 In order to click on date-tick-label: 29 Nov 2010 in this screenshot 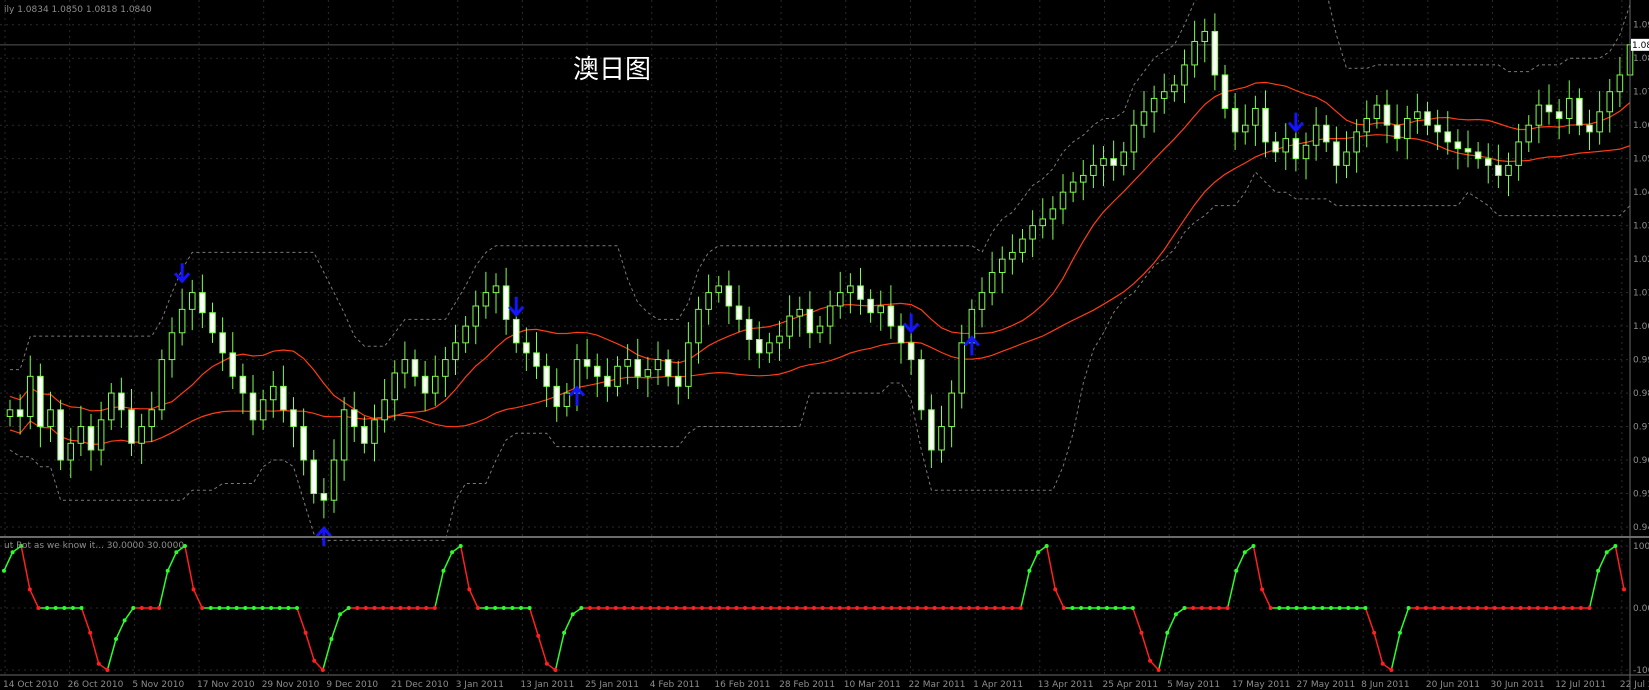, I will do `click(291, 685)`.